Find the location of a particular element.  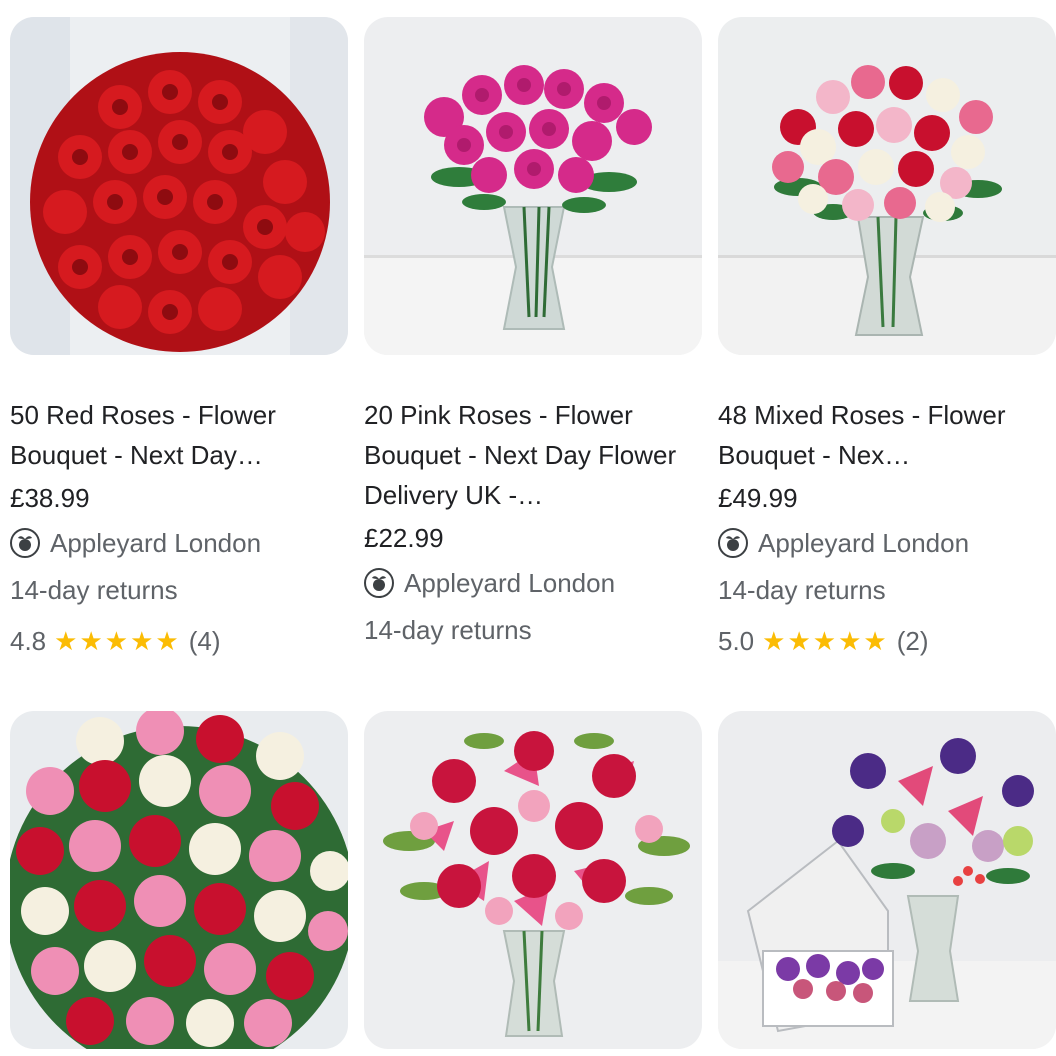

rating-value: 5.0 is located at coordinates (736, 641).